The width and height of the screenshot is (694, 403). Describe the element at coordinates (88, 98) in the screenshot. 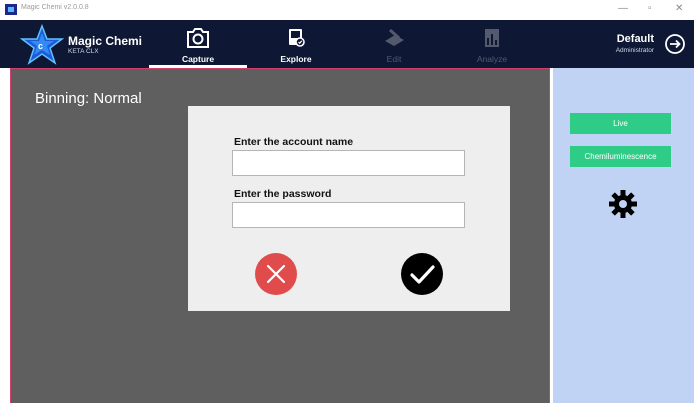

I see `binning-status: Binning: Normal` at that location.